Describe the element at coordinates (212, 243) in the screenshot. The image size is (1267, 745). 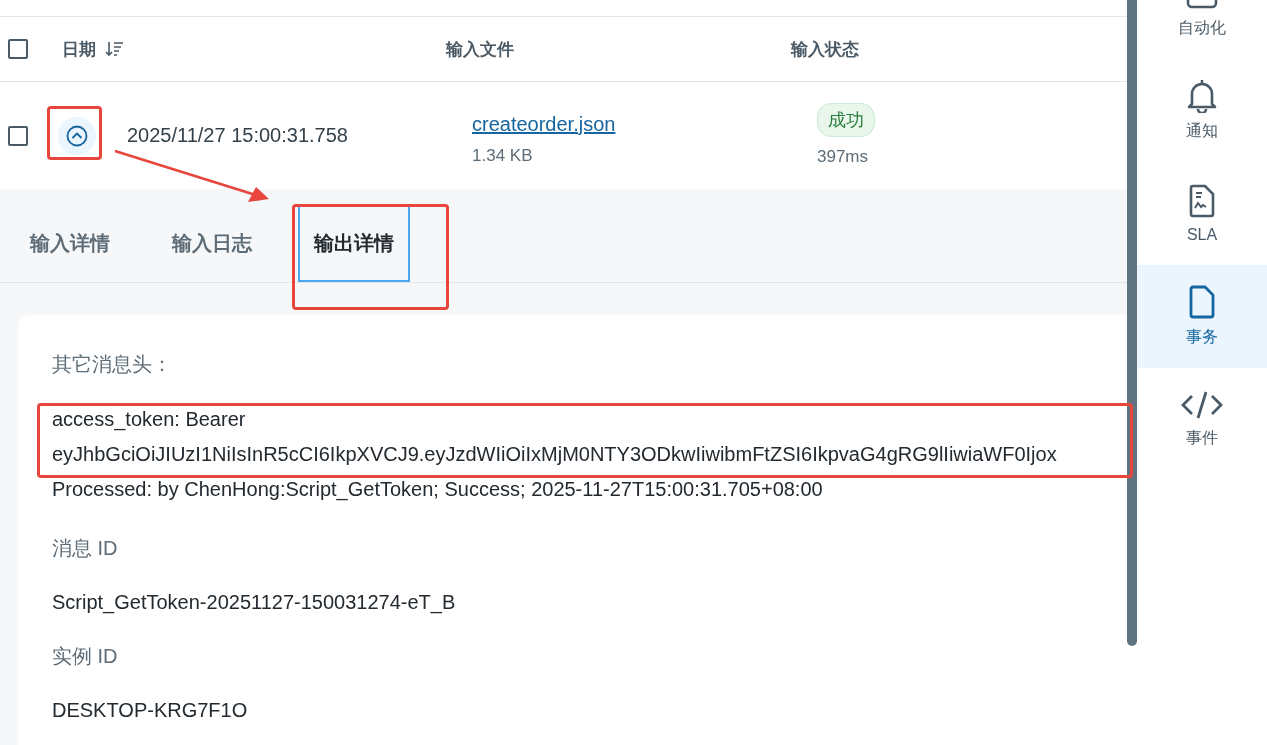
I see `tab: 输入日志` at that location.